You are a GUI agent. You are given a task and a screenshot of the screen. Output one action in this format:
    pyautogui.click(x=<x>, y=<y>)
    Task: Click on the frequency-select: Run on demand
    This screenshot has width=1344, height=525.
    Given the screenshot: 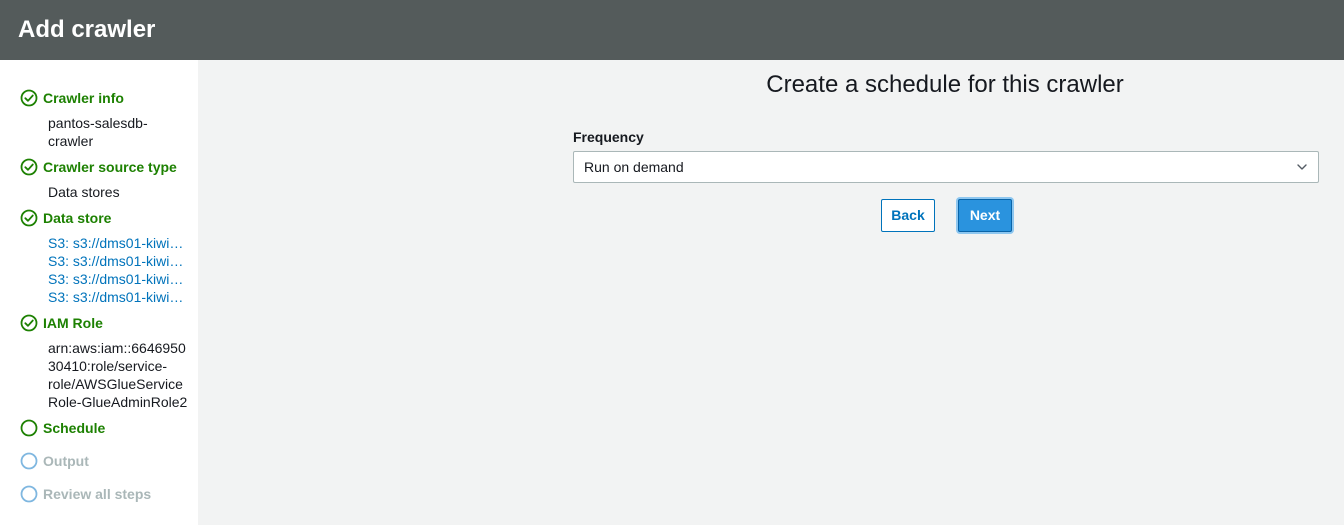 What is the action you would take?
    pyautogui.click(x=946, y=167)
    